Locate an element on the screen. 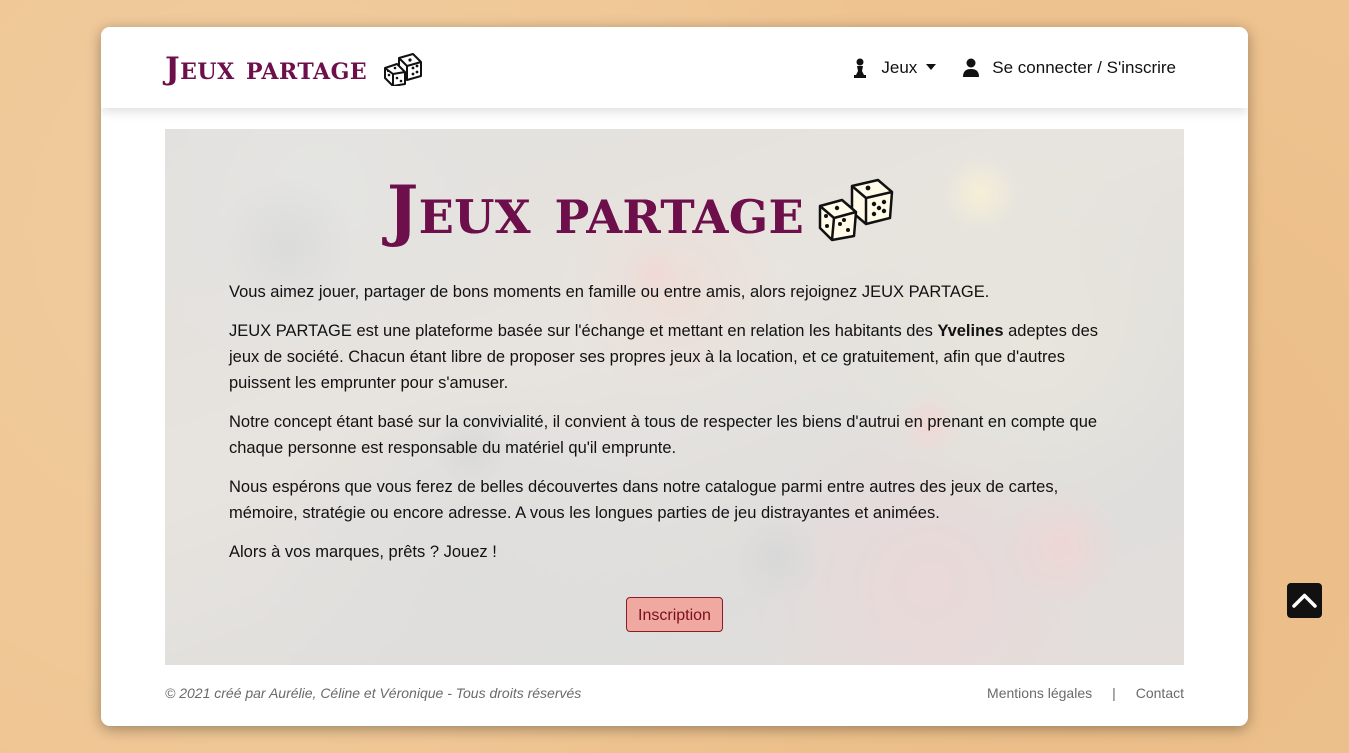 The height and width of the screenshot is (753, 1349). login-link: Se connecter / S'inscrire is located at coordinates (1069, 68).